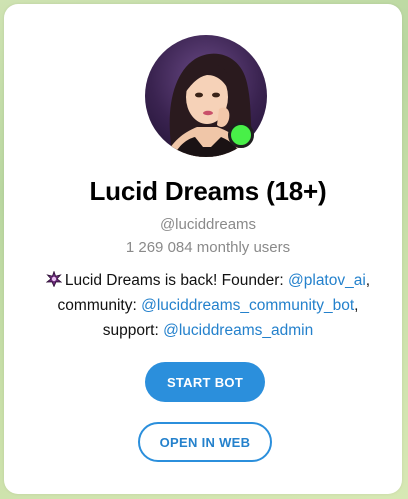 Image resolution: width=408 pixels, height=499 pixels. What do you see at coordinates (208, 224) in the screenshot?
I see `profile-username: @luciddreams` at bounding box center [208, 224].